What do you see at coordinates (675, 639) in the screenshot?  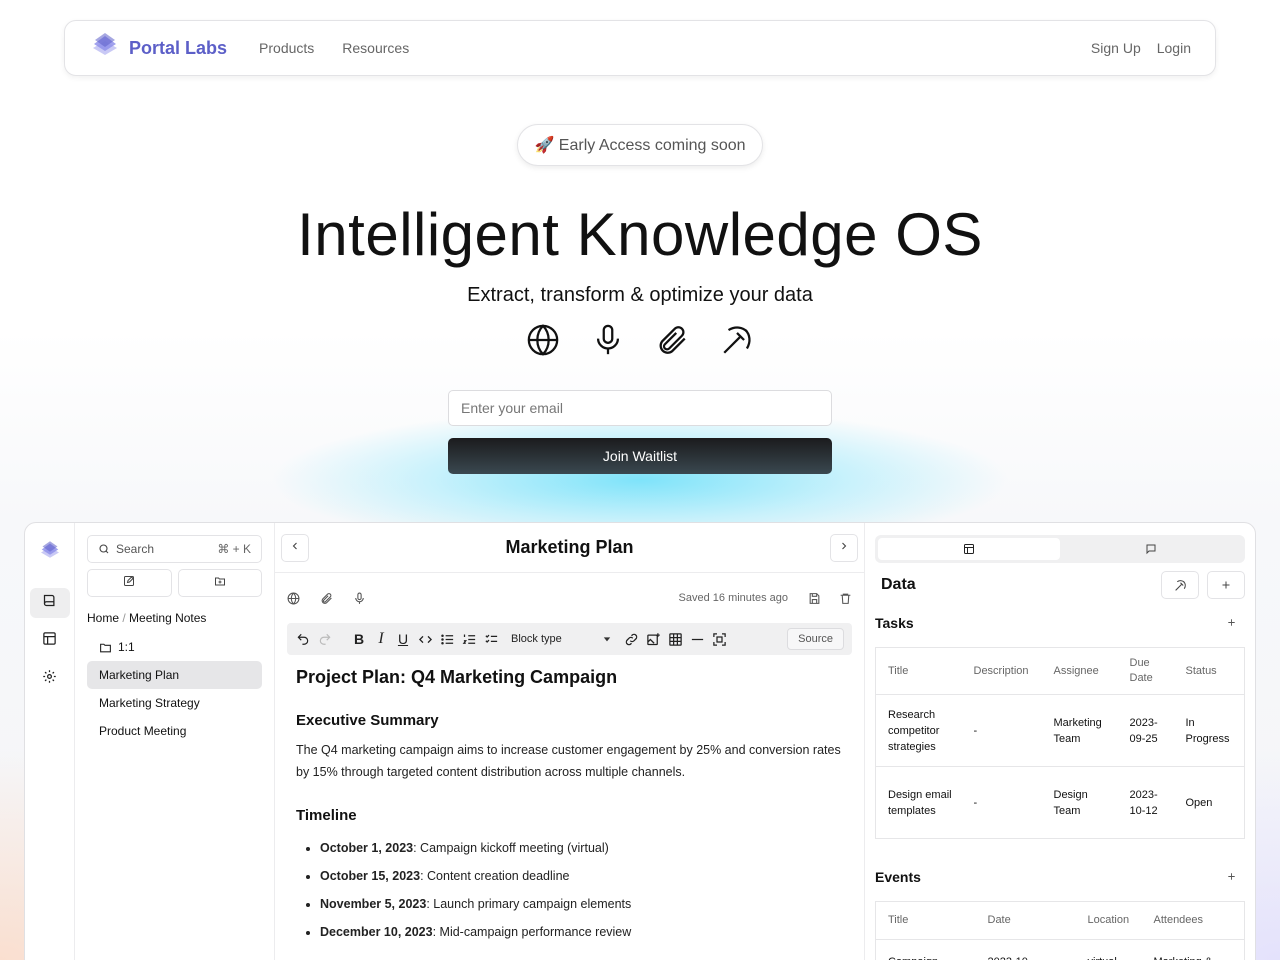 I see `table-insert-icon` at bounding box center [675, 639].